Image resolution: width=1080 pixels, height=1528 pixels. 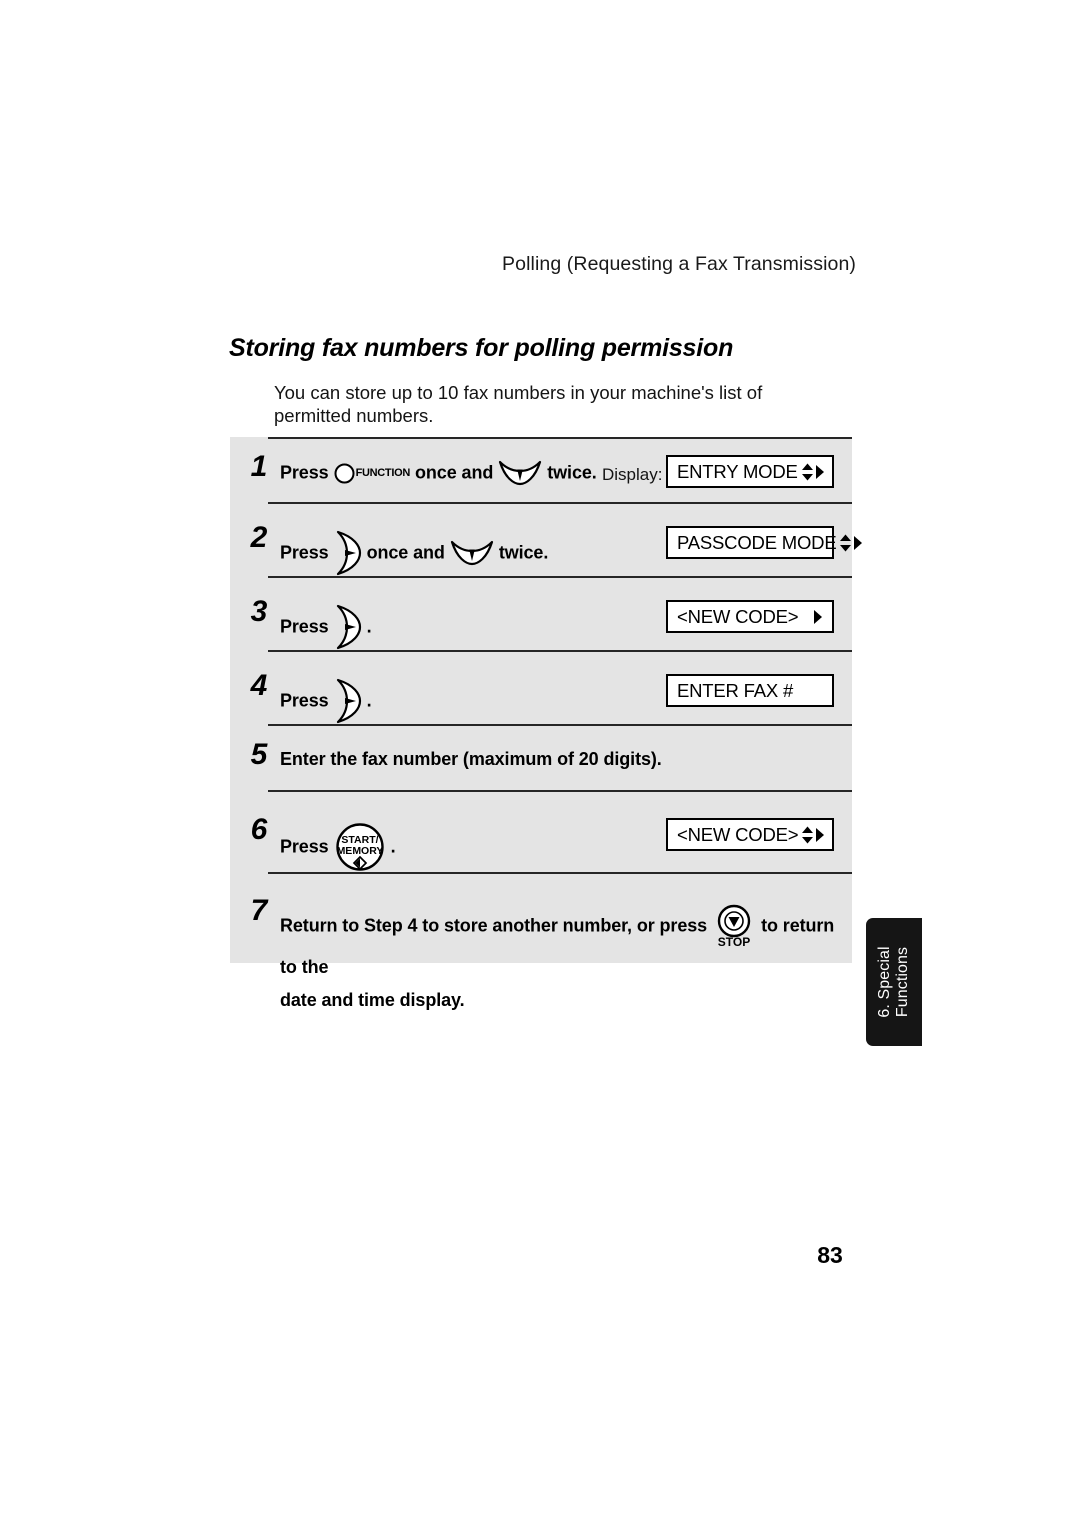 I want to click on start-memory-key-icon: START/ MEMORY, so click(x=360, y=847).